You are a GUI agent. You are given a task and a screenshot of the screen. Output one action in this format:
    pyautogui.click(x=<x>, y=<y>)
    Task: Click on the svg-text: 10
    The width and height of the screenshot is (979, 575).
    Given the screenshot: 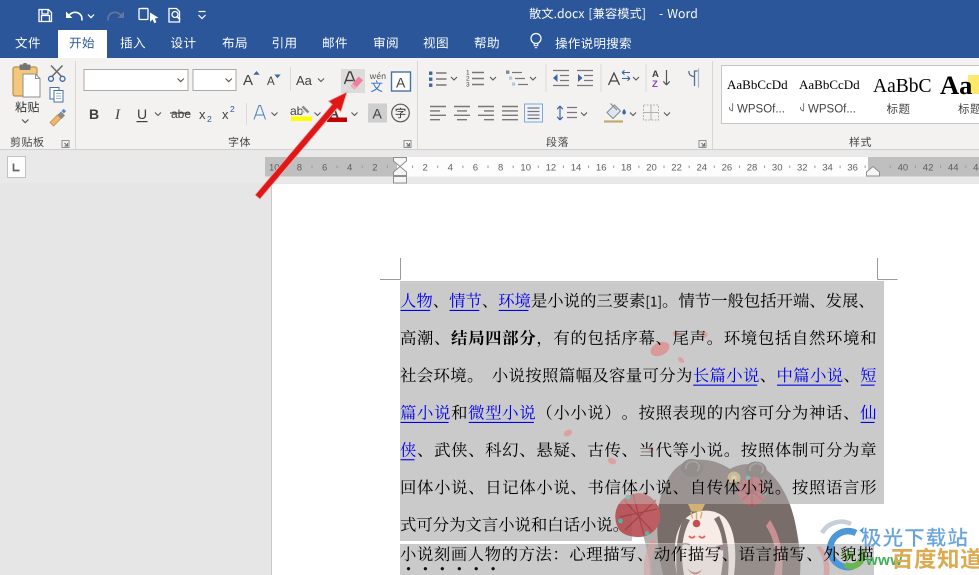 What is the action you would take?
    pyautogui.click(x=525, y=168)
    